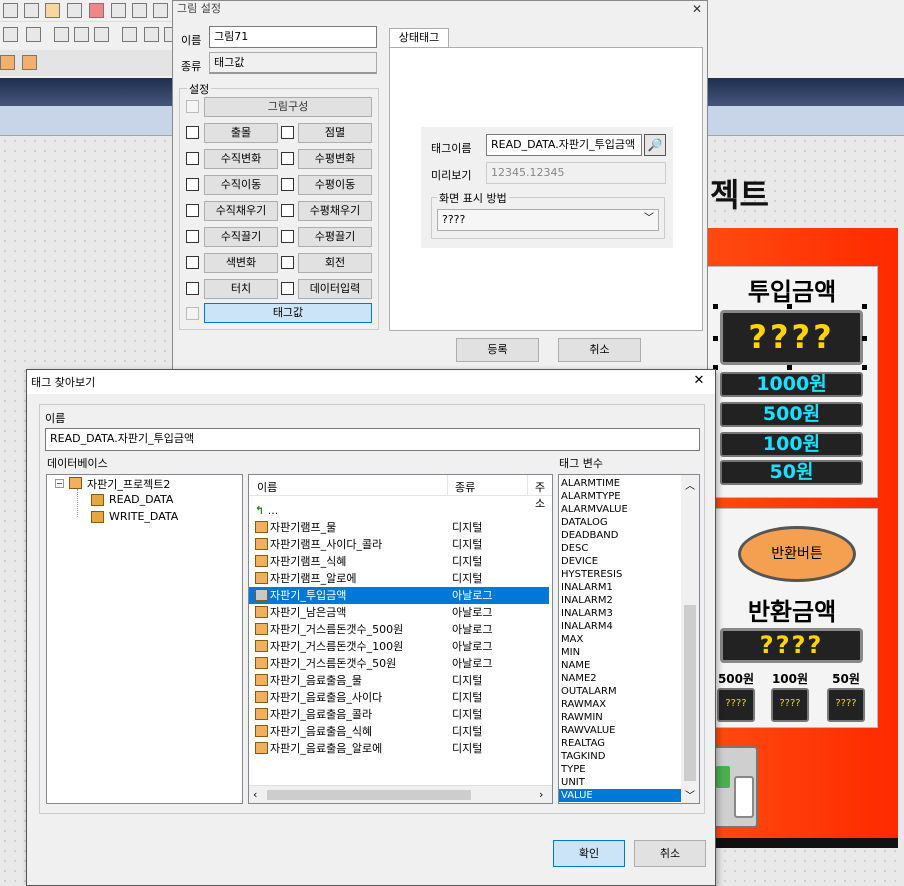 The height and width of the screenshot is (886, 904). I want to click on option-button: 점멸, so click(335, 133).